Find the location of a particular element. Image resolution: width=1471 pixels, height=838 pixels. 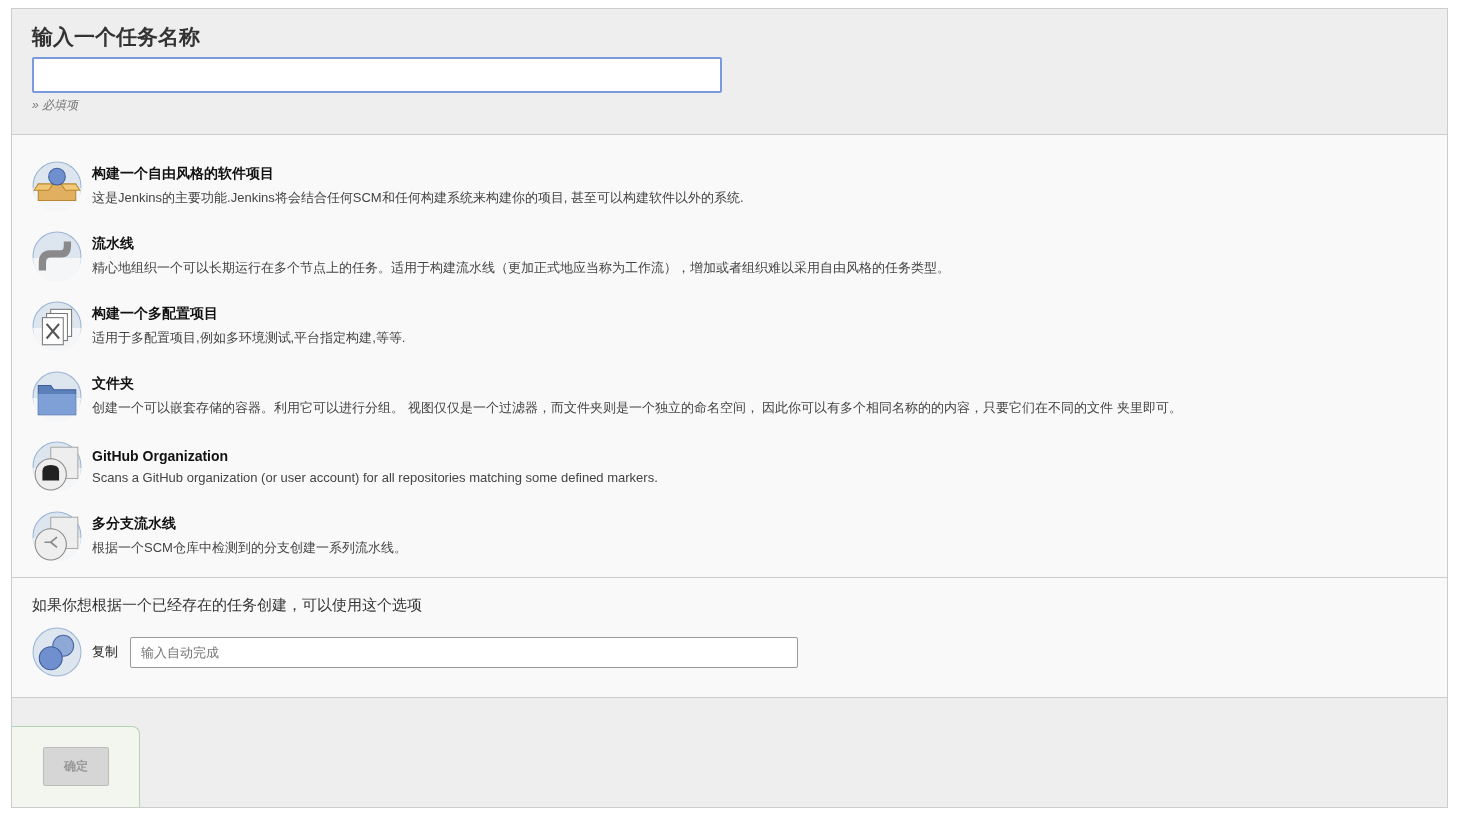

spheres-icon is located at coordinates (57, 652).